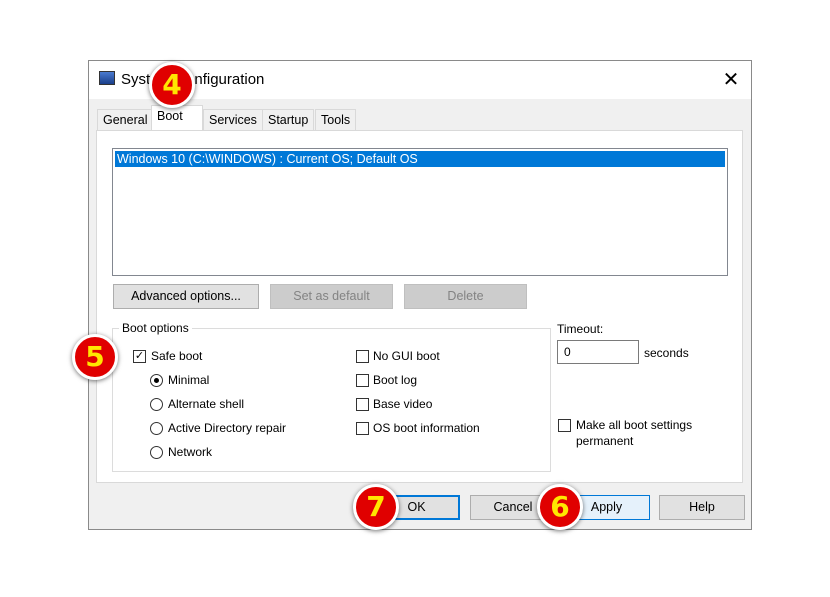 The height and width of the screenshot is (597, 830). Describe the element at coordinates (190, 452) in the screenshot. I see `network-label: Network` at that location.